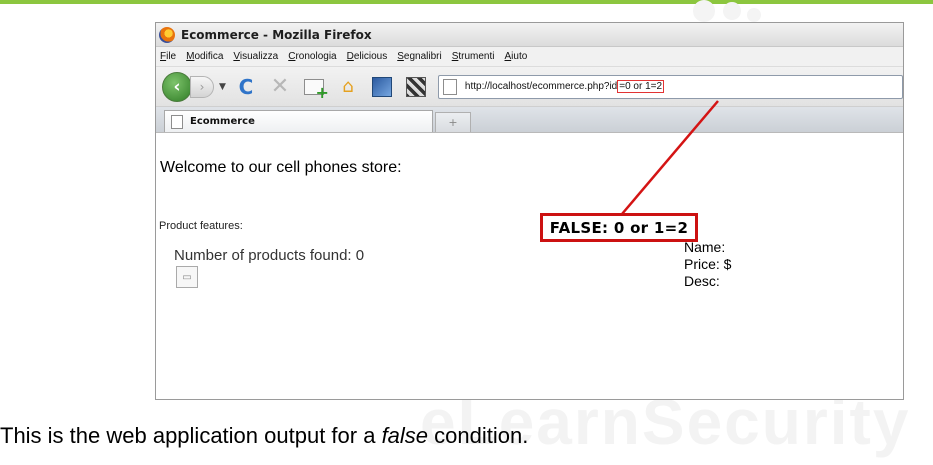  Describe the element at coordinates (298, 121) in the screenshot. I see `tab-ecommerce: Ecommerce` at that location.